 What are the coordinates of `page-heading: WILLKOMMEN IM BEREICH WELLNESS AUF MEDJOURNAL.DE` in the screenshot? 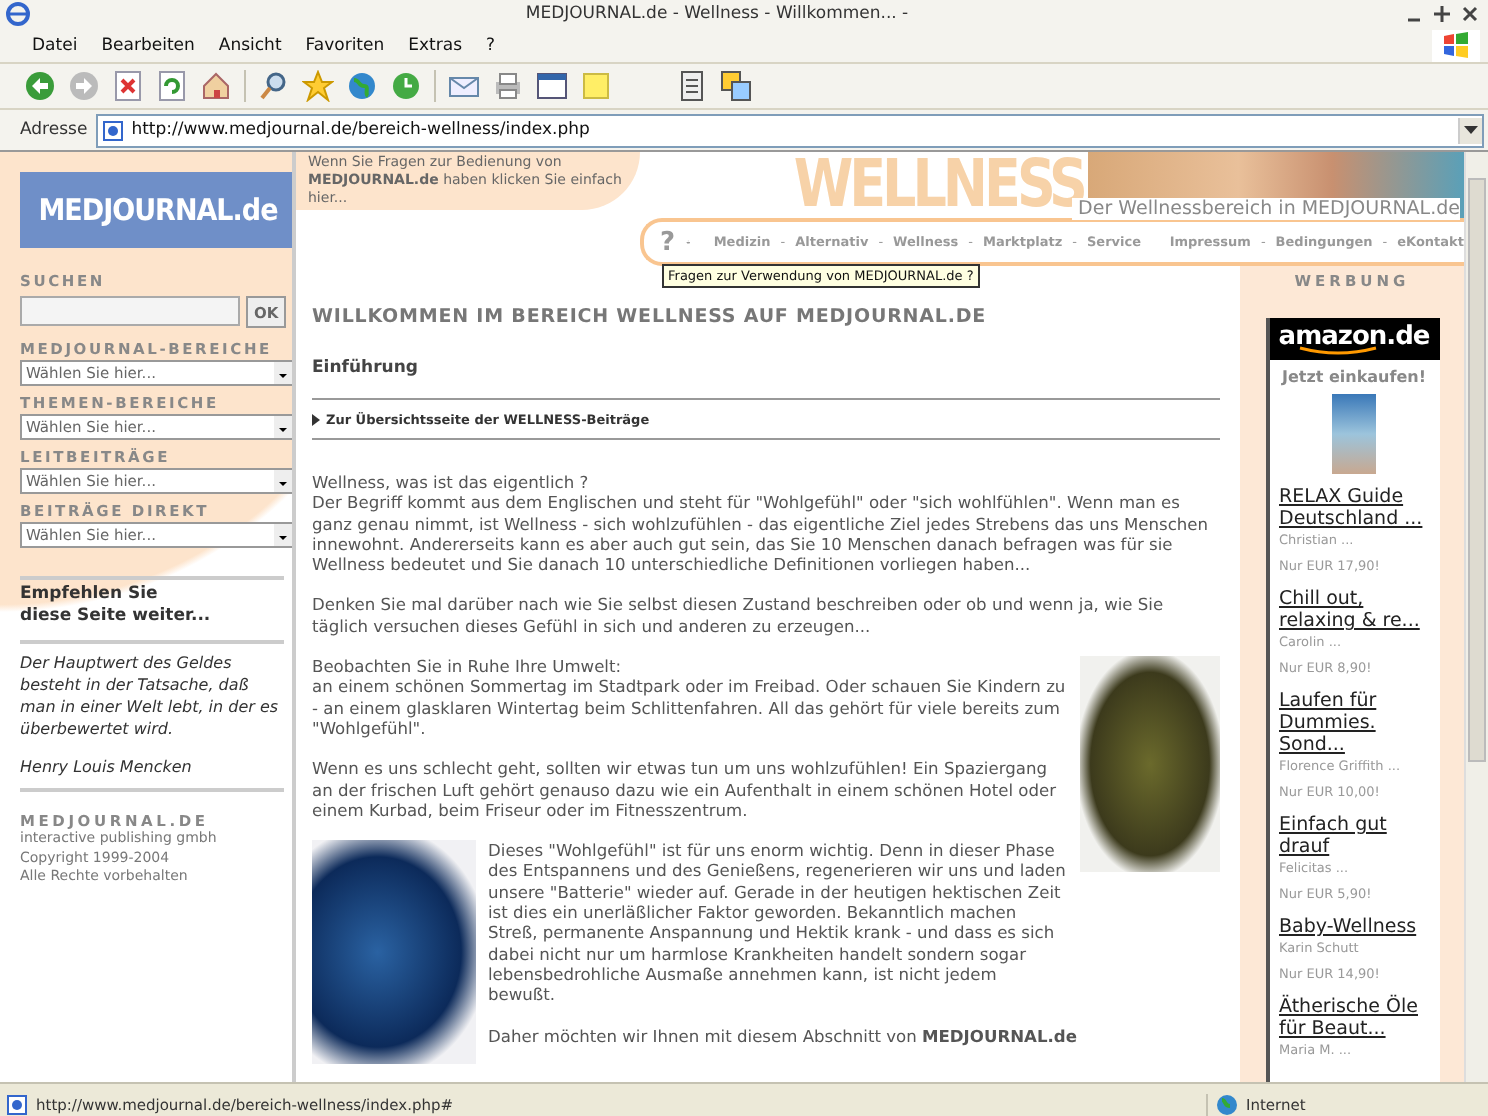 It's located at (650, 317).